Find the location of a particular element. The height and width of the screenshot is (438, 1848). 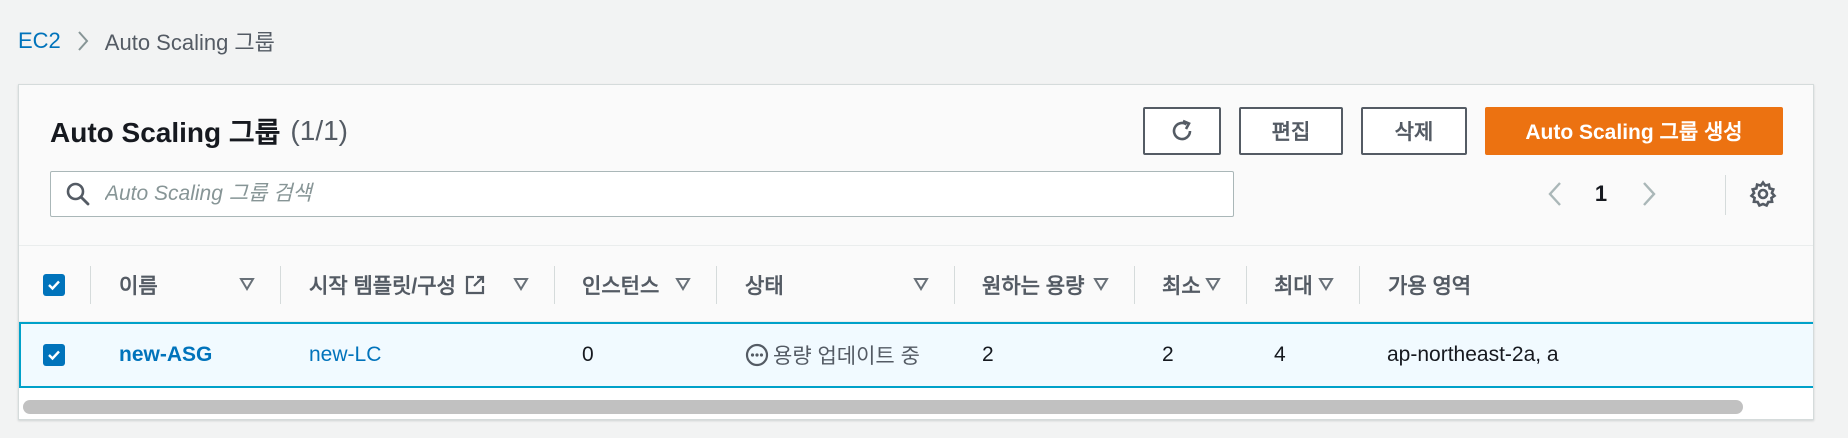

column-header-min: 최소 is located at coordinates (1181, 284).